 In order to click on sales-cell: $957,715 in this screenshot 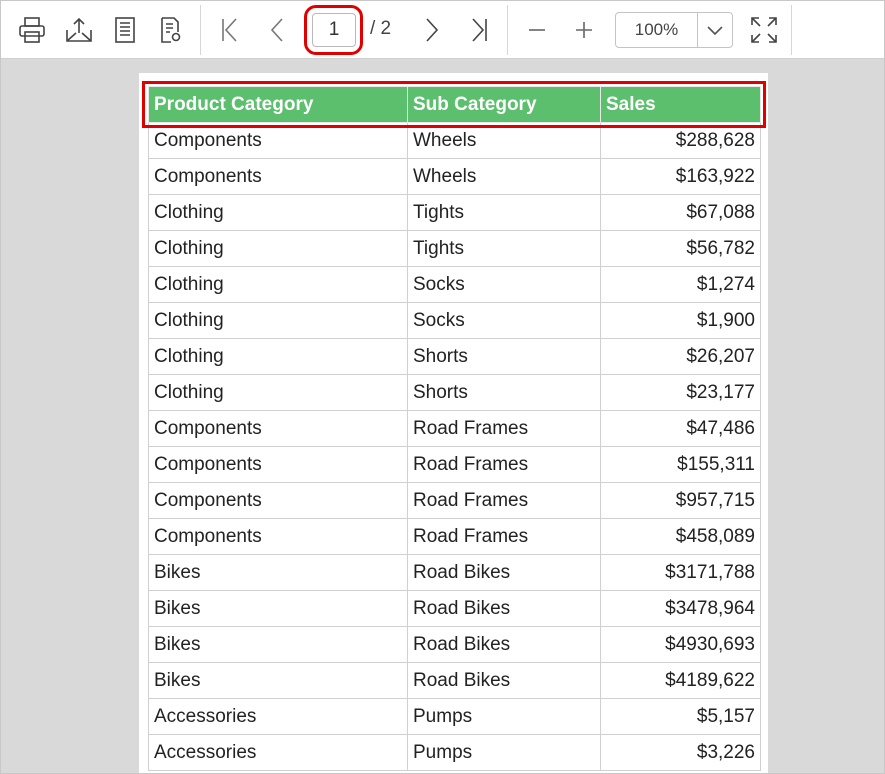, I will do `click(680, 500)`.